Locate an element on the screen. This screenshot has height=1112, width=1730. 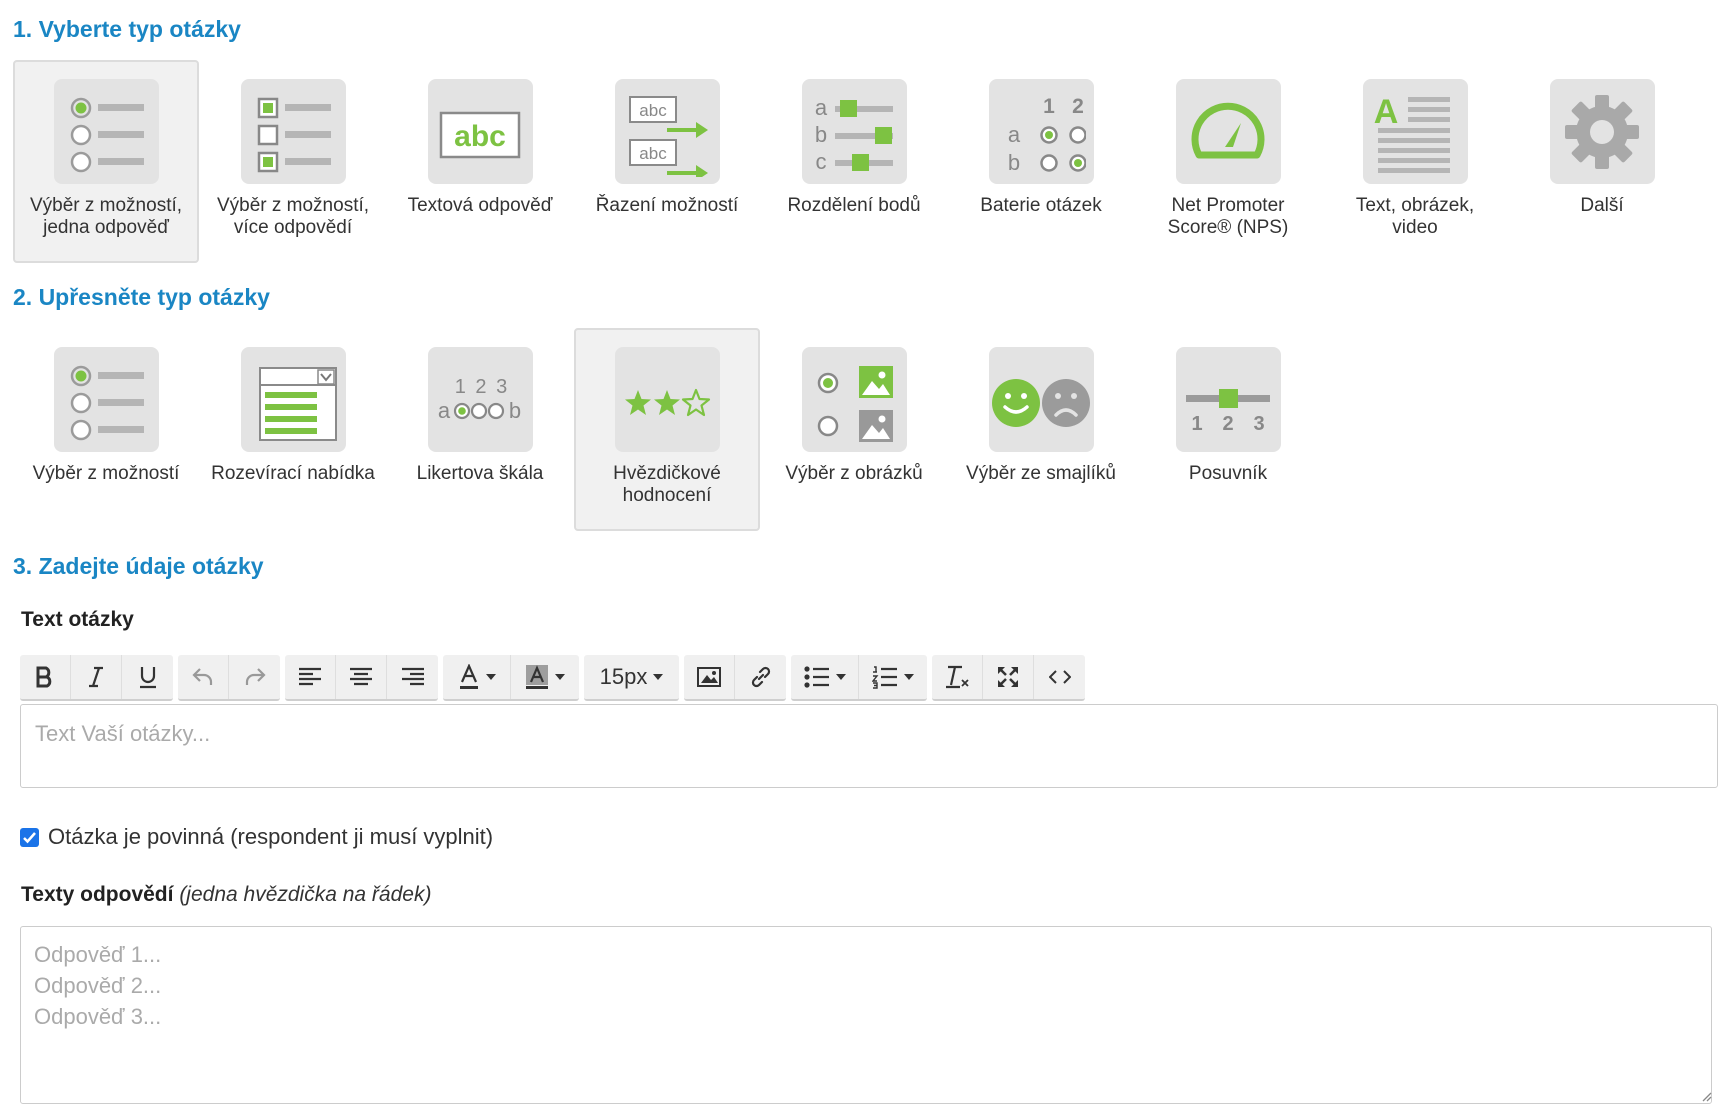
insert-link-button is located at coordinates (760, 677).